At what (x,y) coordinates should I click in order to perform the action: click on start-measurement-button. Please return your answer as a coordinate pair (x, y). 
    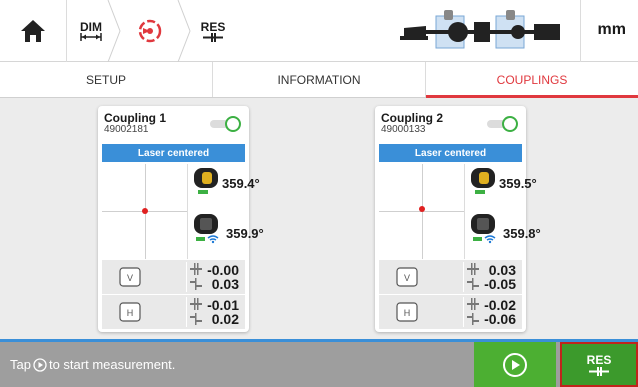
    Looking at the image, I should click on (515, 364).